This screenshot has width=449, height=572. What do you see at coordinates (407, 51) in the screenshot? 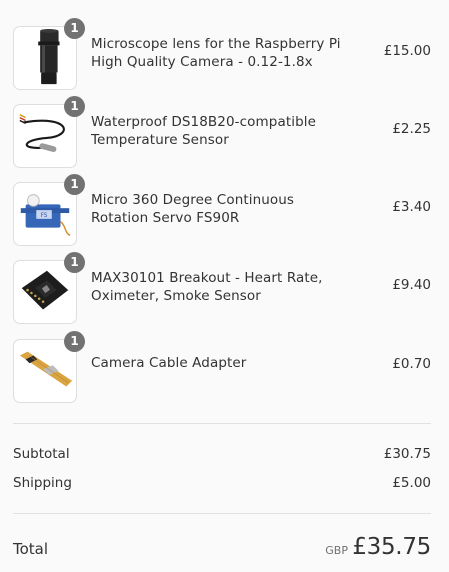
I see `item-price: £15.00` at bounding box center [407, 51].